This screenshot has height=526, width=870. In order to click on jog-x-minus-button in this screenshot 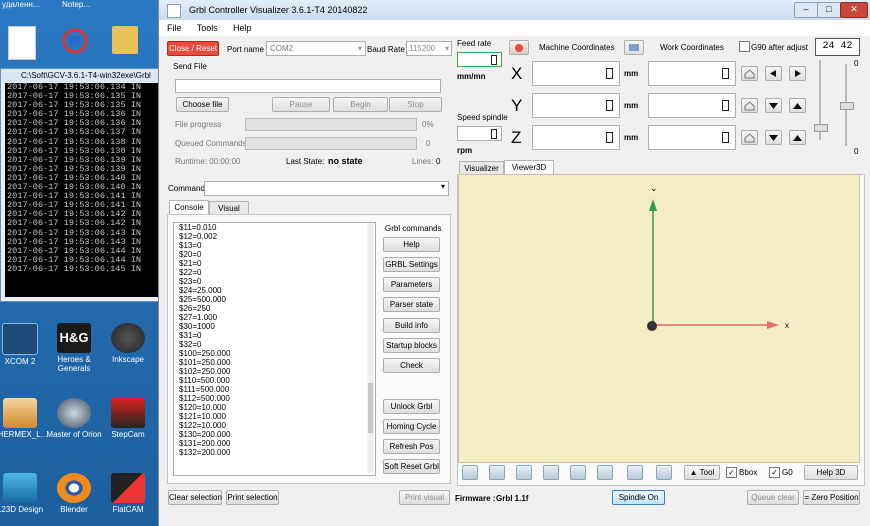, I will do `click(773, 73)`.